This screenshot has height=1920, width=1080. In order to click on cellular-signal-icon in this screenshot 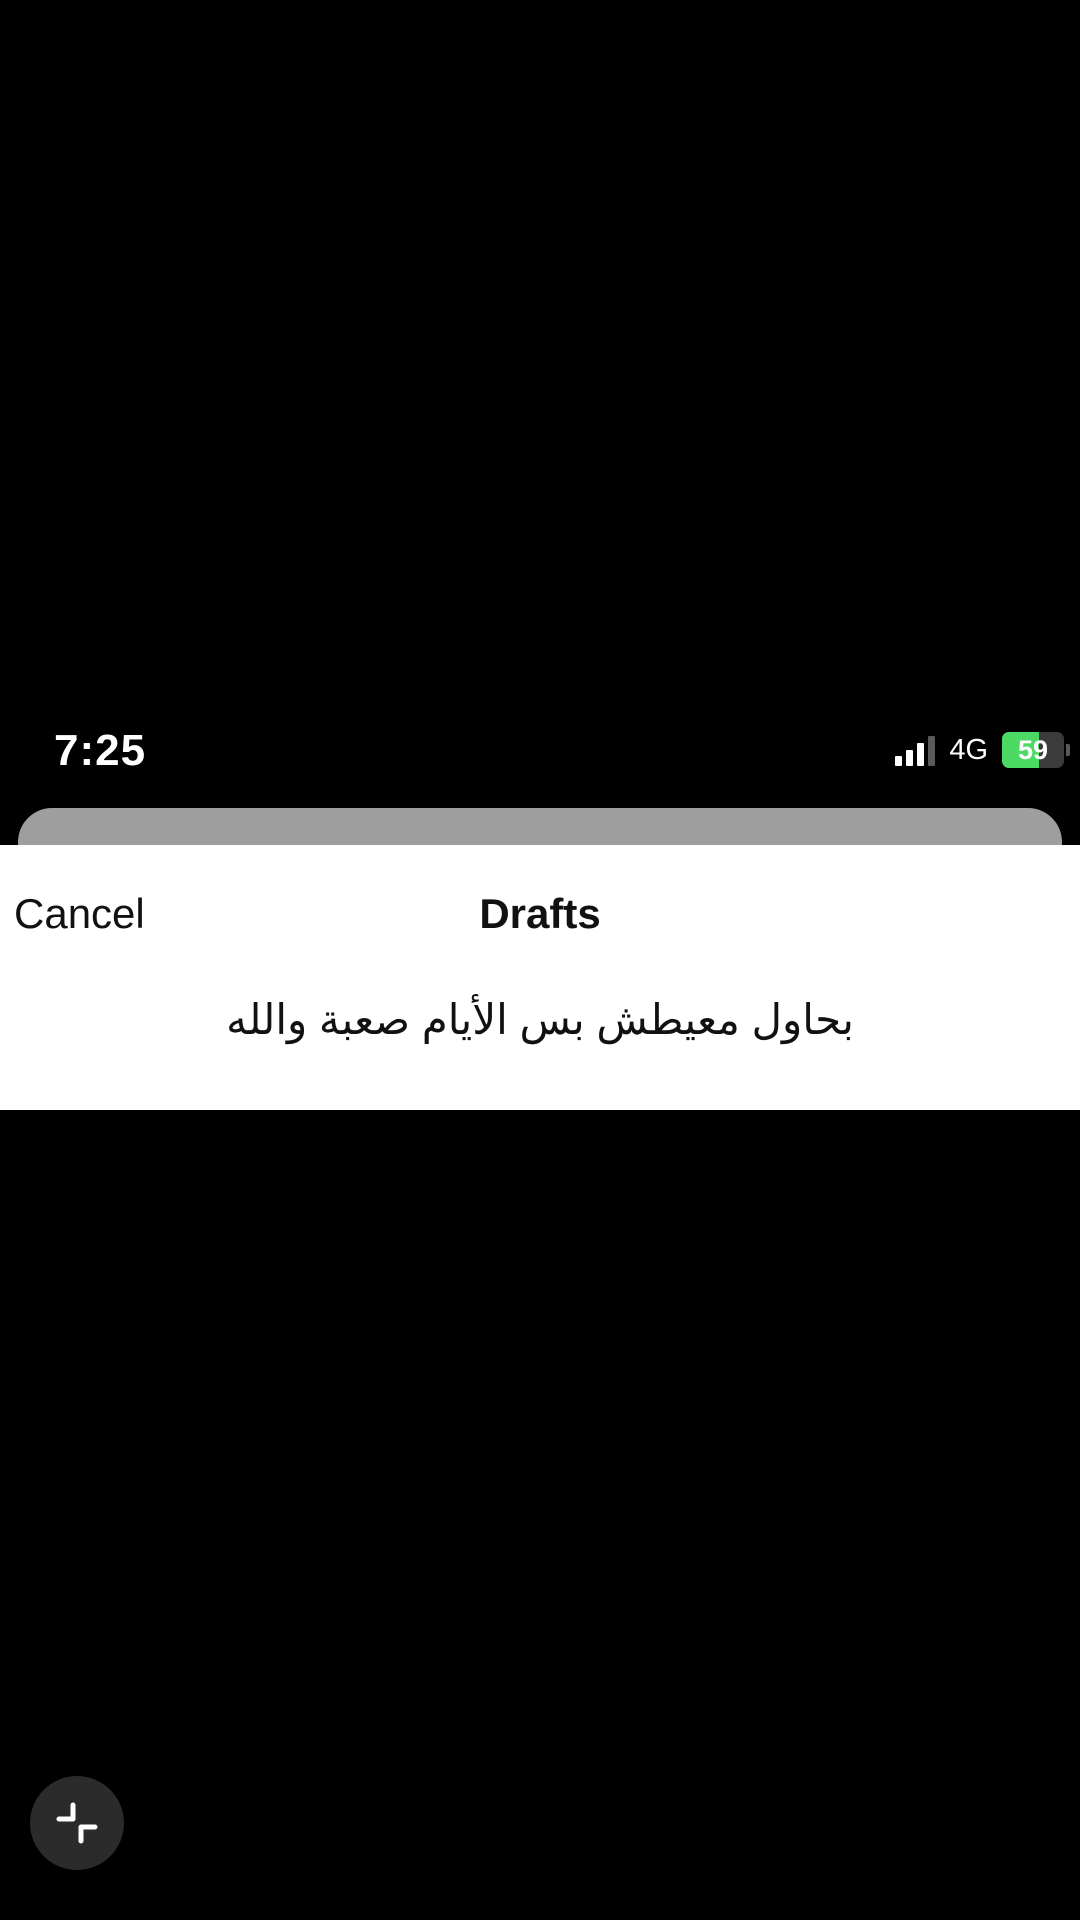, I will do `click(915, 750)`.